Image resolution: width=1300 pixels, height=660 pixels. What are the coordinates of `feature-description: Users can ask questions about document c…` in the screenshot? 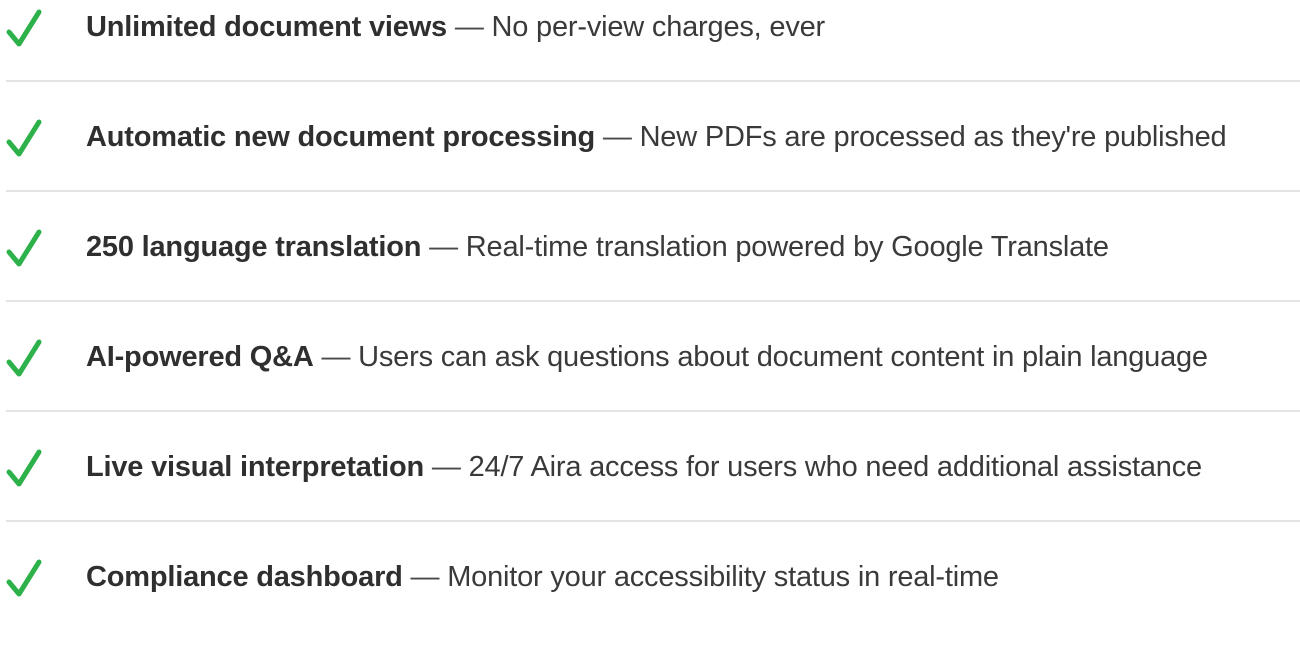 It's located at (783, 357).